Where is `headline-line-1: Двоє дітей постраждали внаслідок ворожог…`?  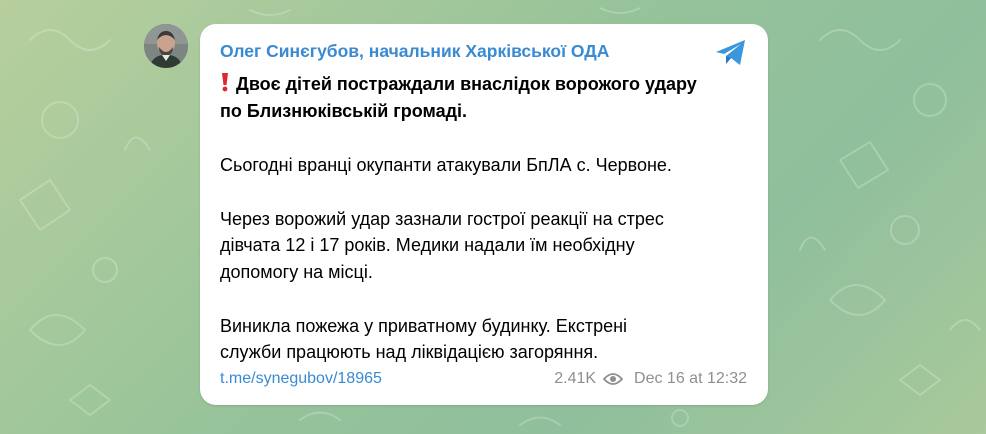
headline-line-1: Двоє дітей постраждали внаслідок ворожог… is located at coordinates (487, 84).